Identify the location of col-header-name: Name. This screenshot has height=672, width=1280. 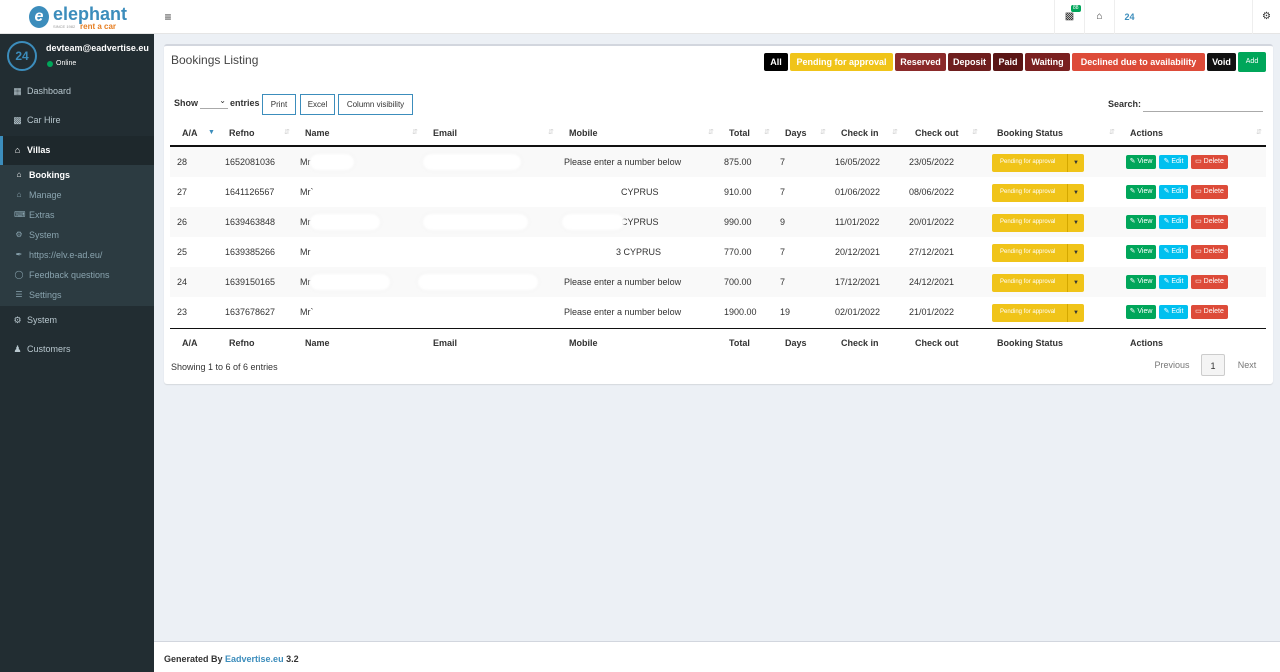
(317, 133).